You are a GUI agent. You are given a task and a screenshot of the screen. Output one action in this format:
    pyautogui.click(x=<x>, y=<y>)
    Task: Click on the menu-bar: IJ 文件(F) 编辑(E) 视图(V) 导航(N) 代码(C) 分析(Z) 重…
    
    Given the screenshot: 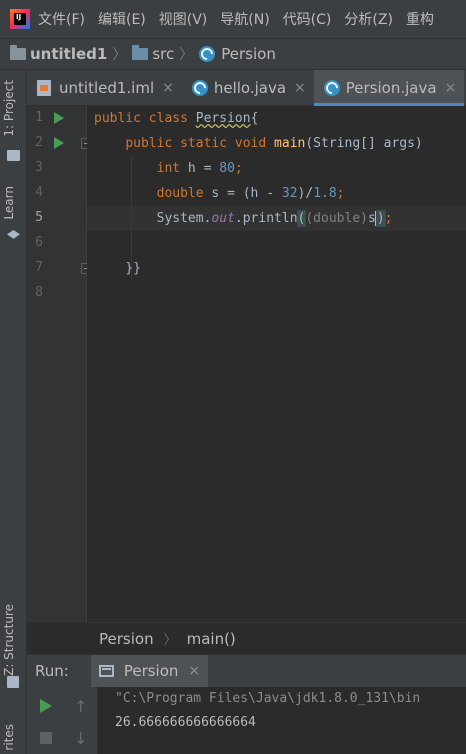 What is the action you would take?
    pyautogui.click(x=233, y=19)
    